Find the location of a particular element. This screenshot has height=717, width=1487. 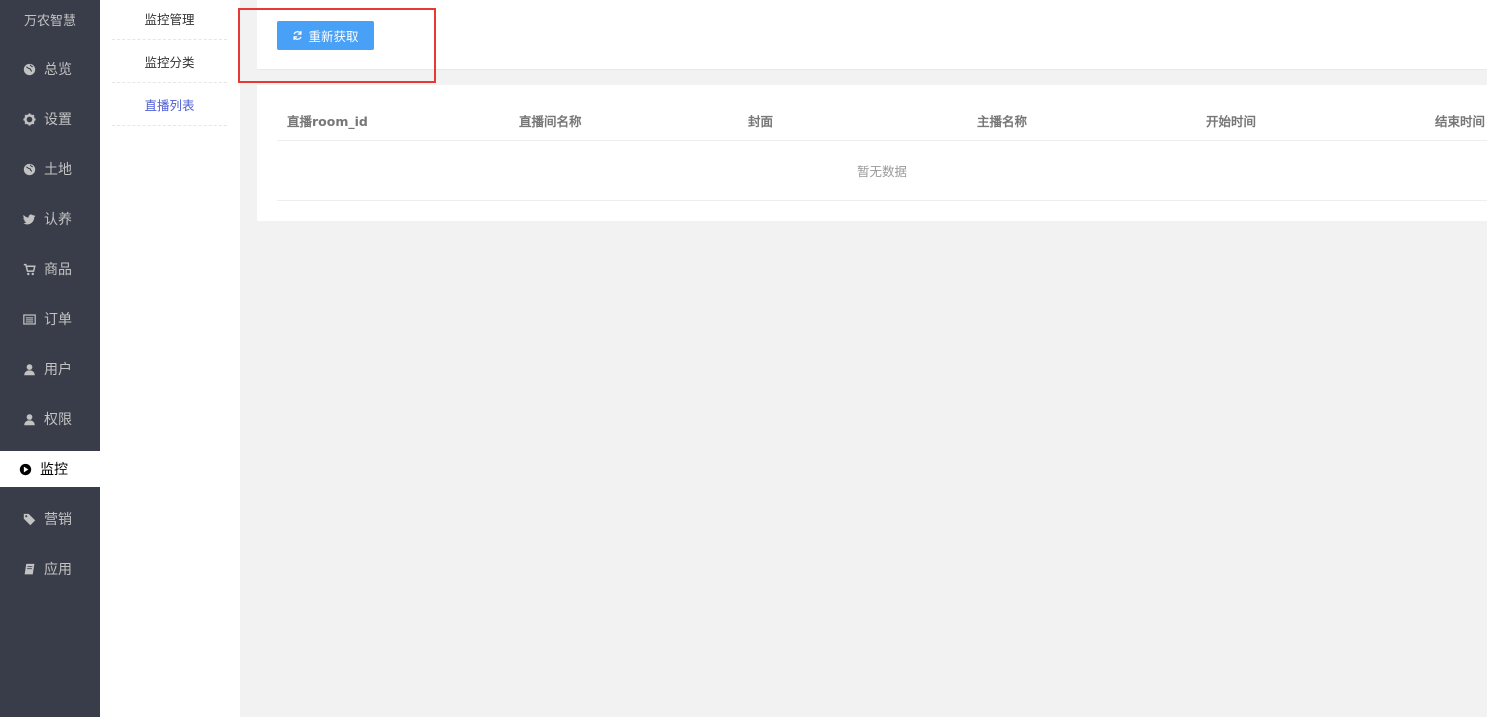

sidebar-item-goods: 商品 is located at coordinates (50, 269).